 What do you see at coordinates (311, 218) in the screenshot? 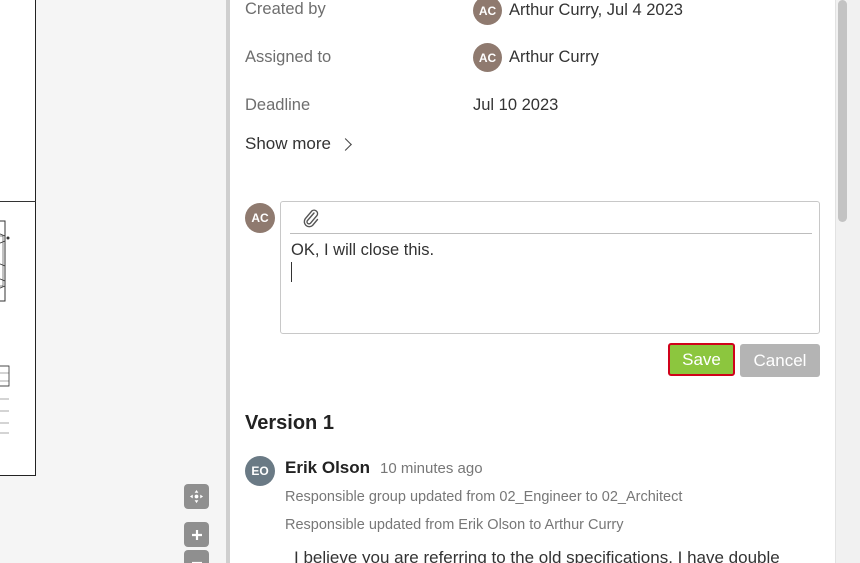
I see `paperclip-icon` at bounding box center [311, 218].